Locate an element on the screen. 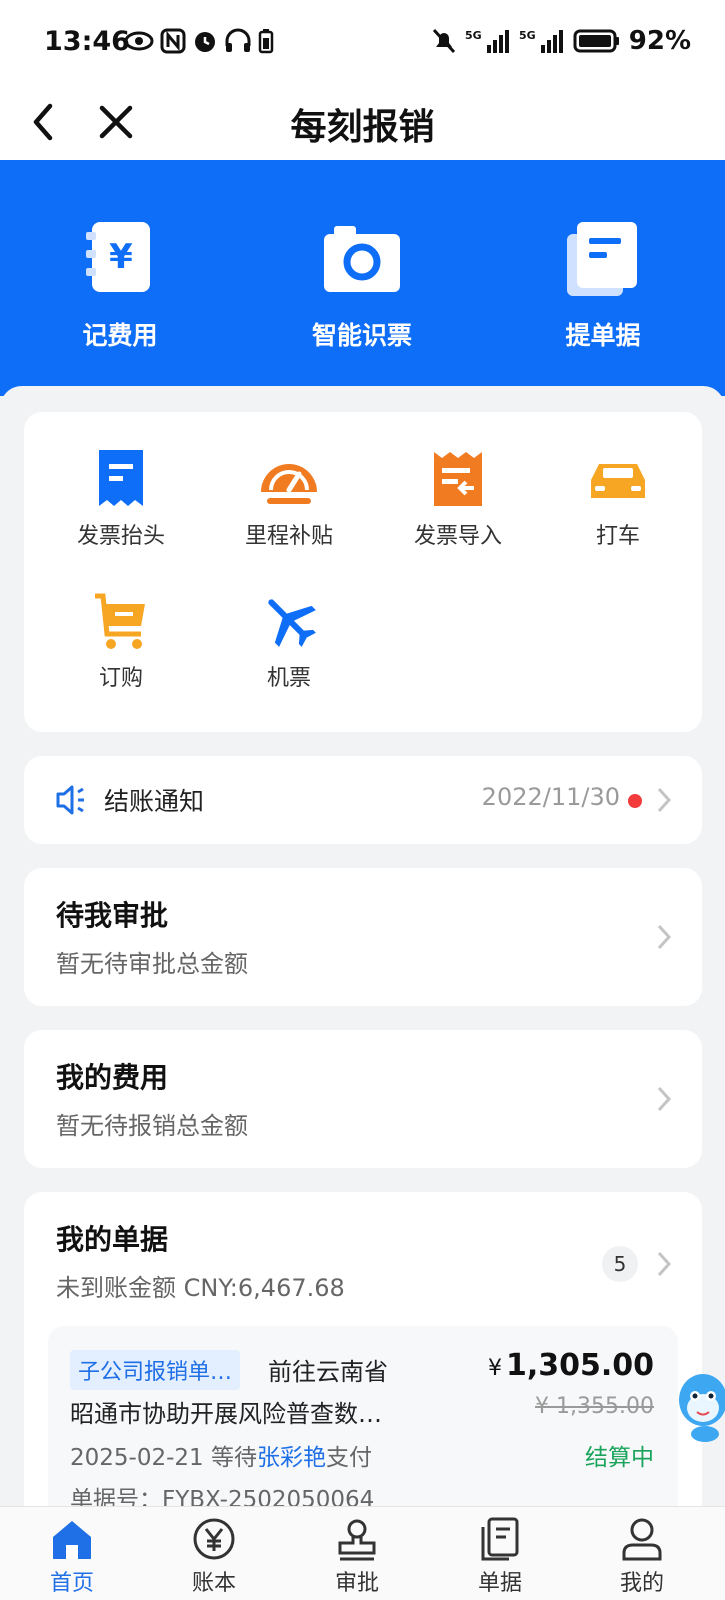  tab-home: 首页 is located at coordinates (72, 1557).